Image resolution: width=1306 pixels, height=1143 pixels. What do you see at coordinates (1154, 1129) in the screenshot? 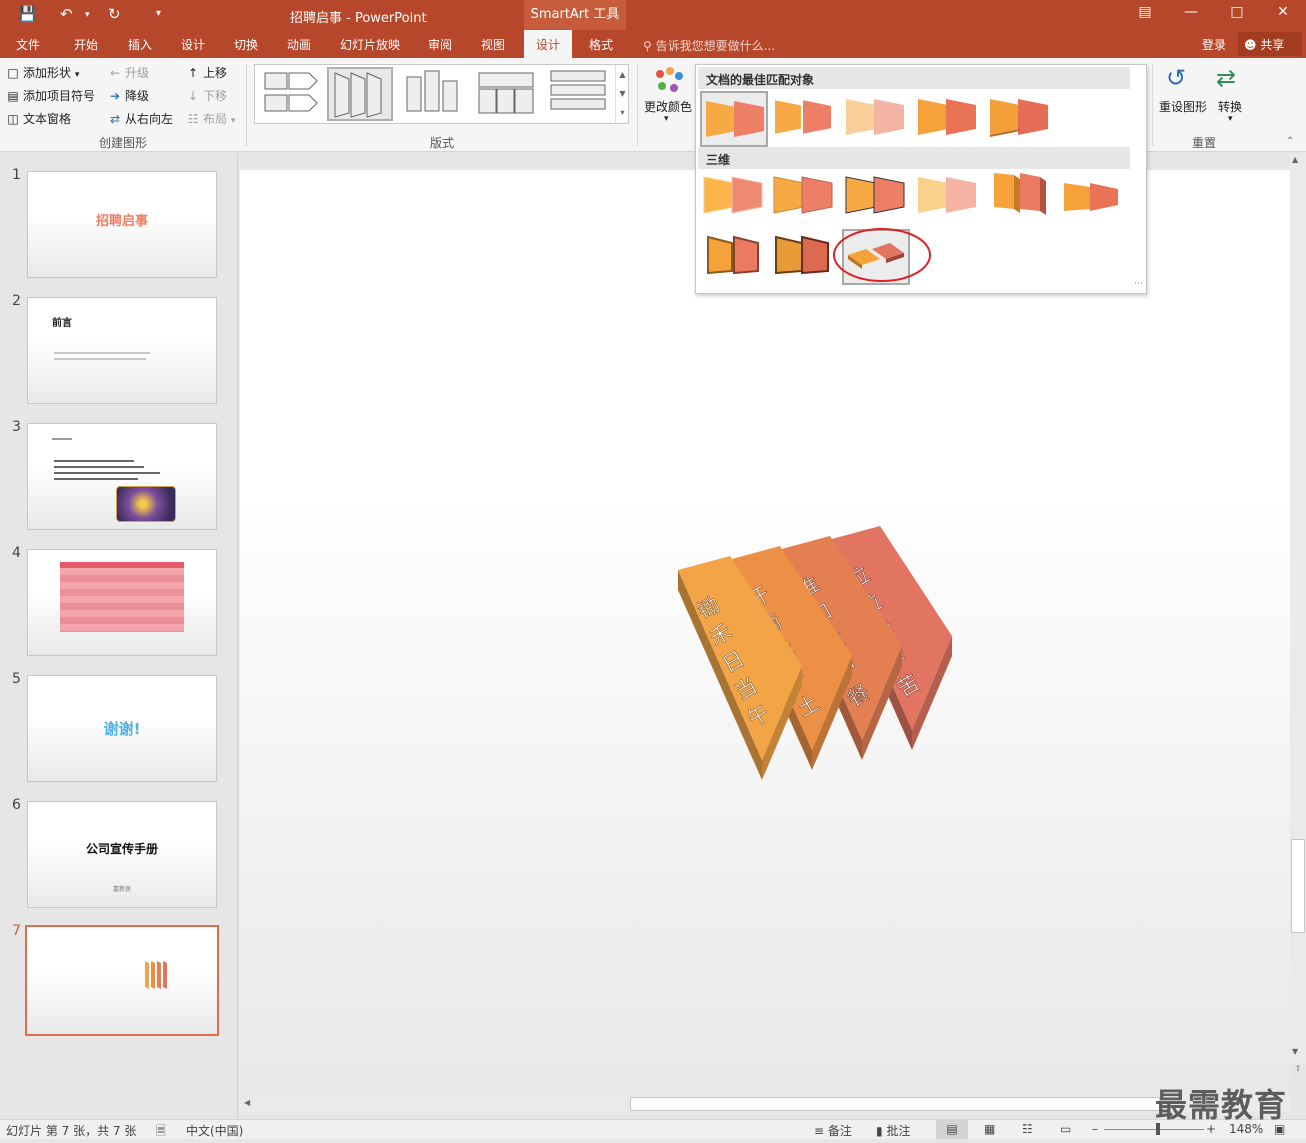
I see `zoom-slider` at bounding box center [1154, 1129].